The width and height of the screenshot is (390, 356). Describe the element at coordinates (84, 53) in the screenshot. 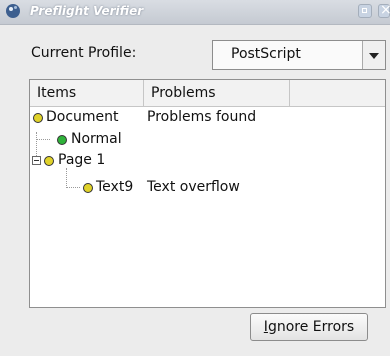

I see `current-profile-label: Current Profile:` at that location.